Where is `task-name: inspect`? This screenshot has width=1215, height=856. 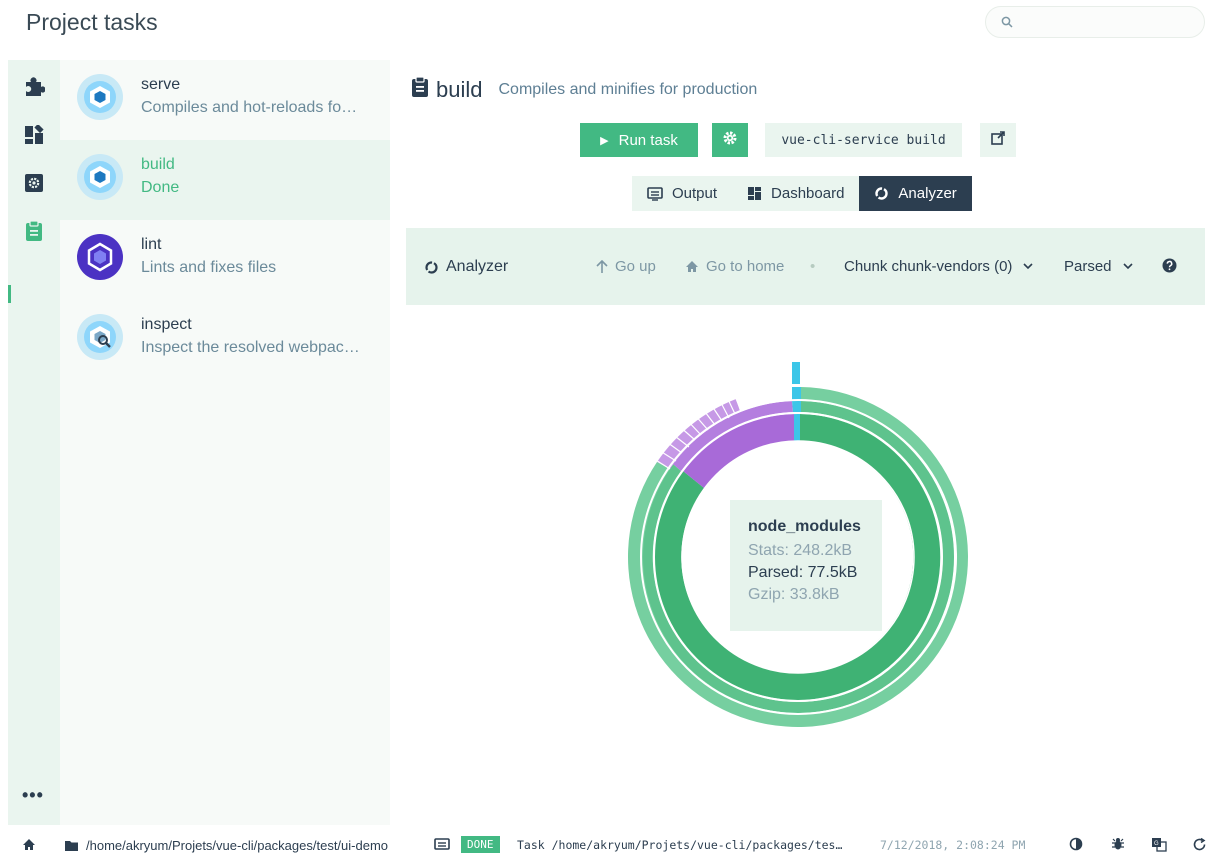
task-name: inspect is located at coordinates (166, 324).